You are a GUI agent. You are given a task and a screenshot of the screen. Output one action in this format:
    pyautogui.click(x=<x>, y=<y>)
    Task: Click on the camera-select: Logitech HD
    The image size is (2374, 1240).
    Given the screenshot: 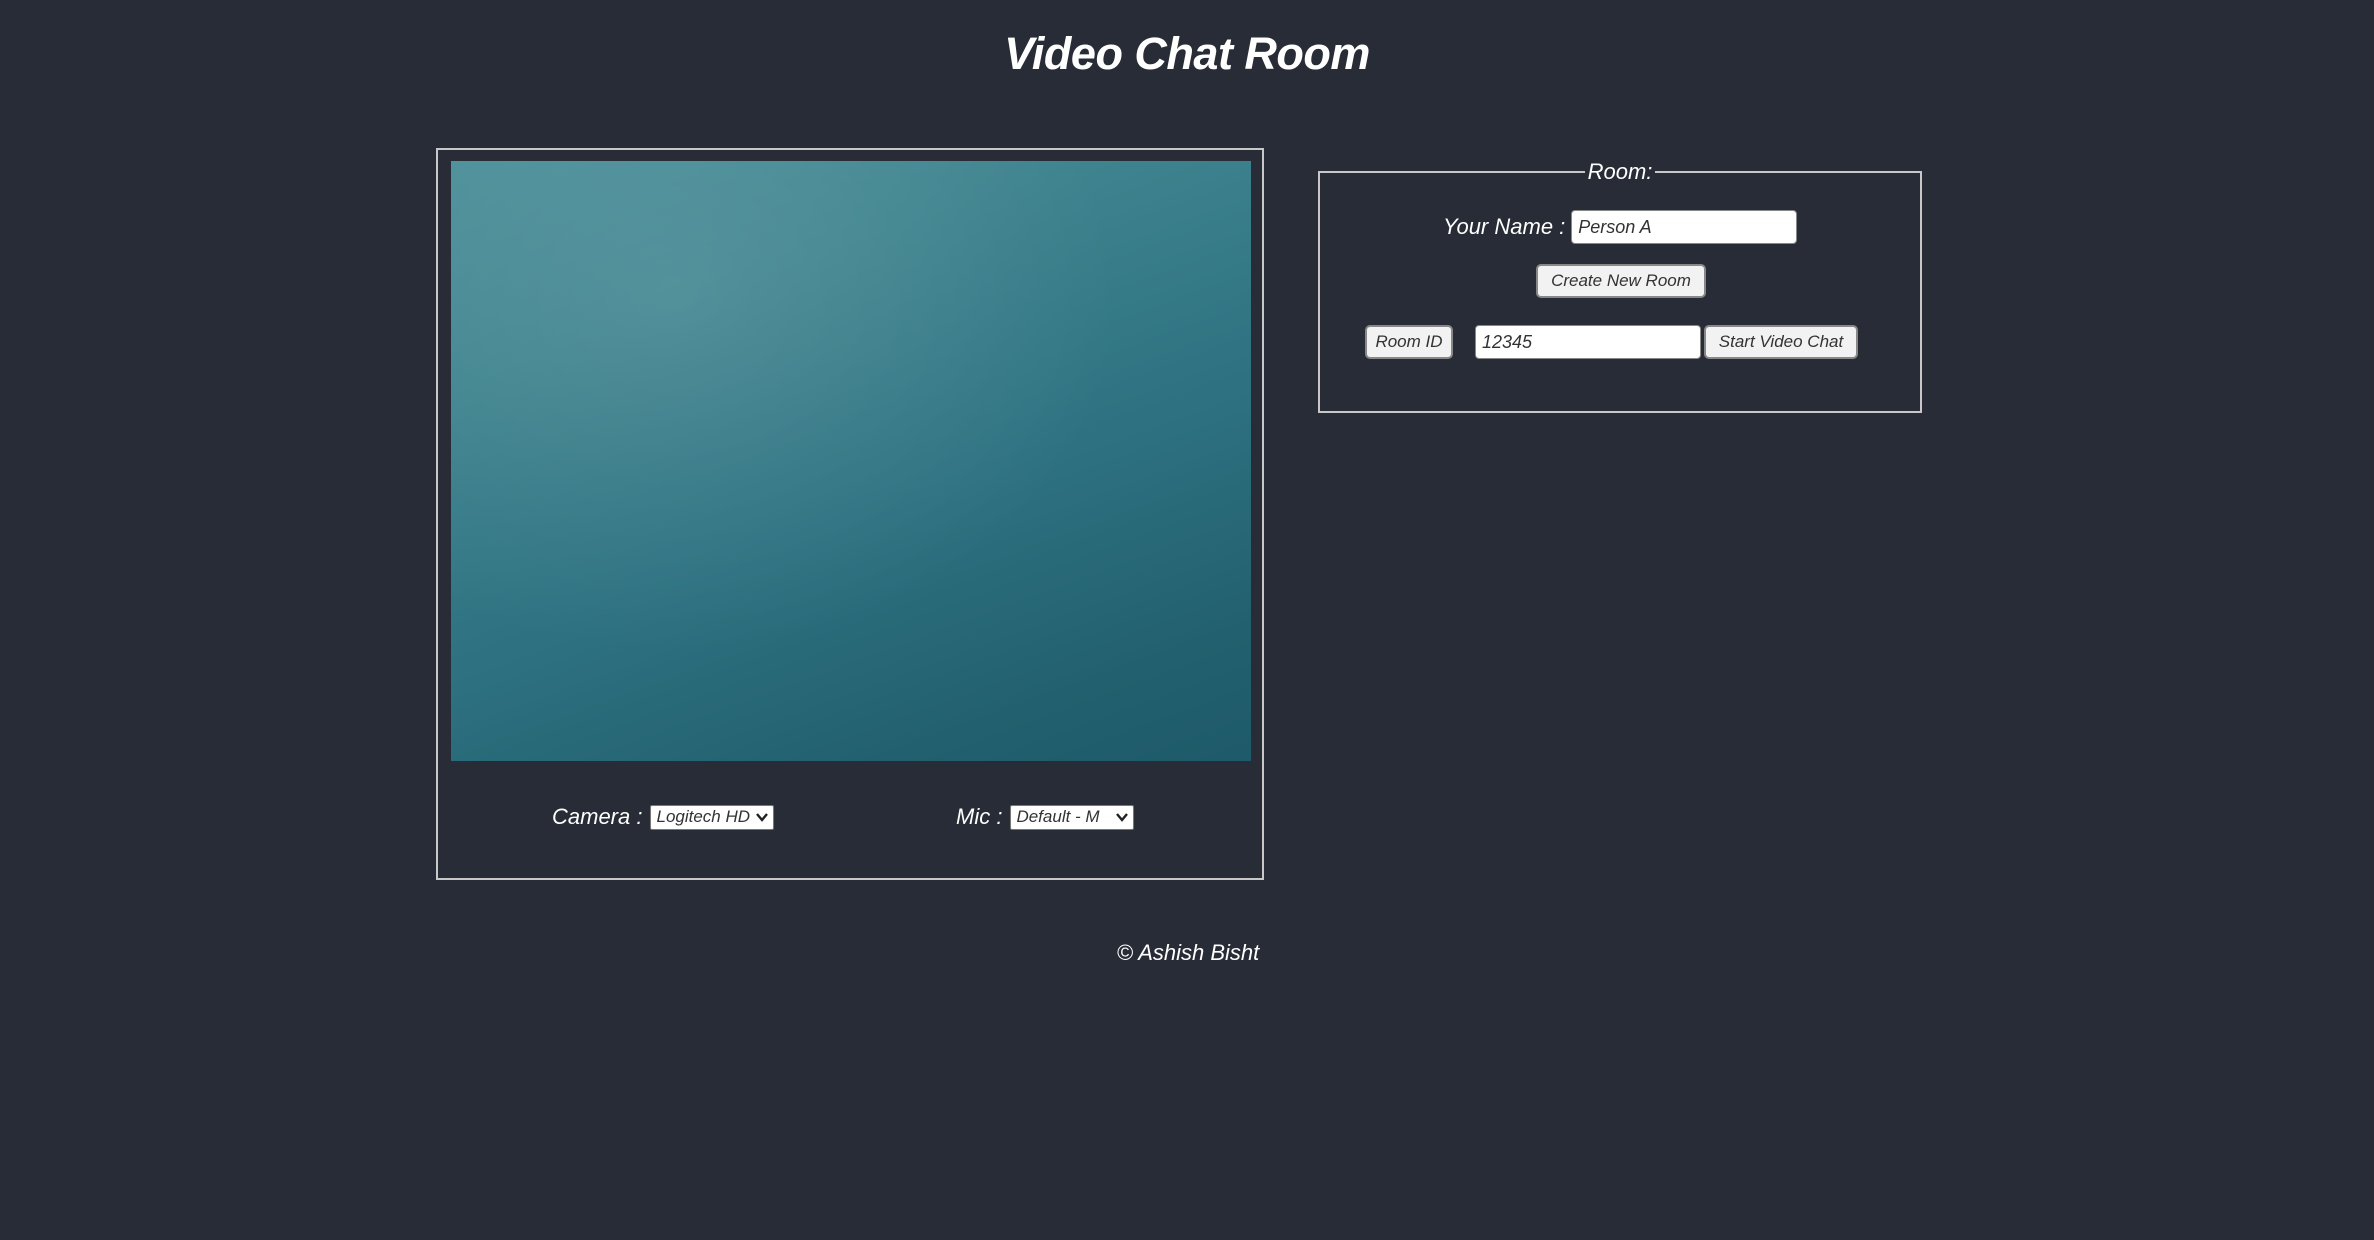 What is the action you would take?
    pyautogui.click(x=712, y=817)
    